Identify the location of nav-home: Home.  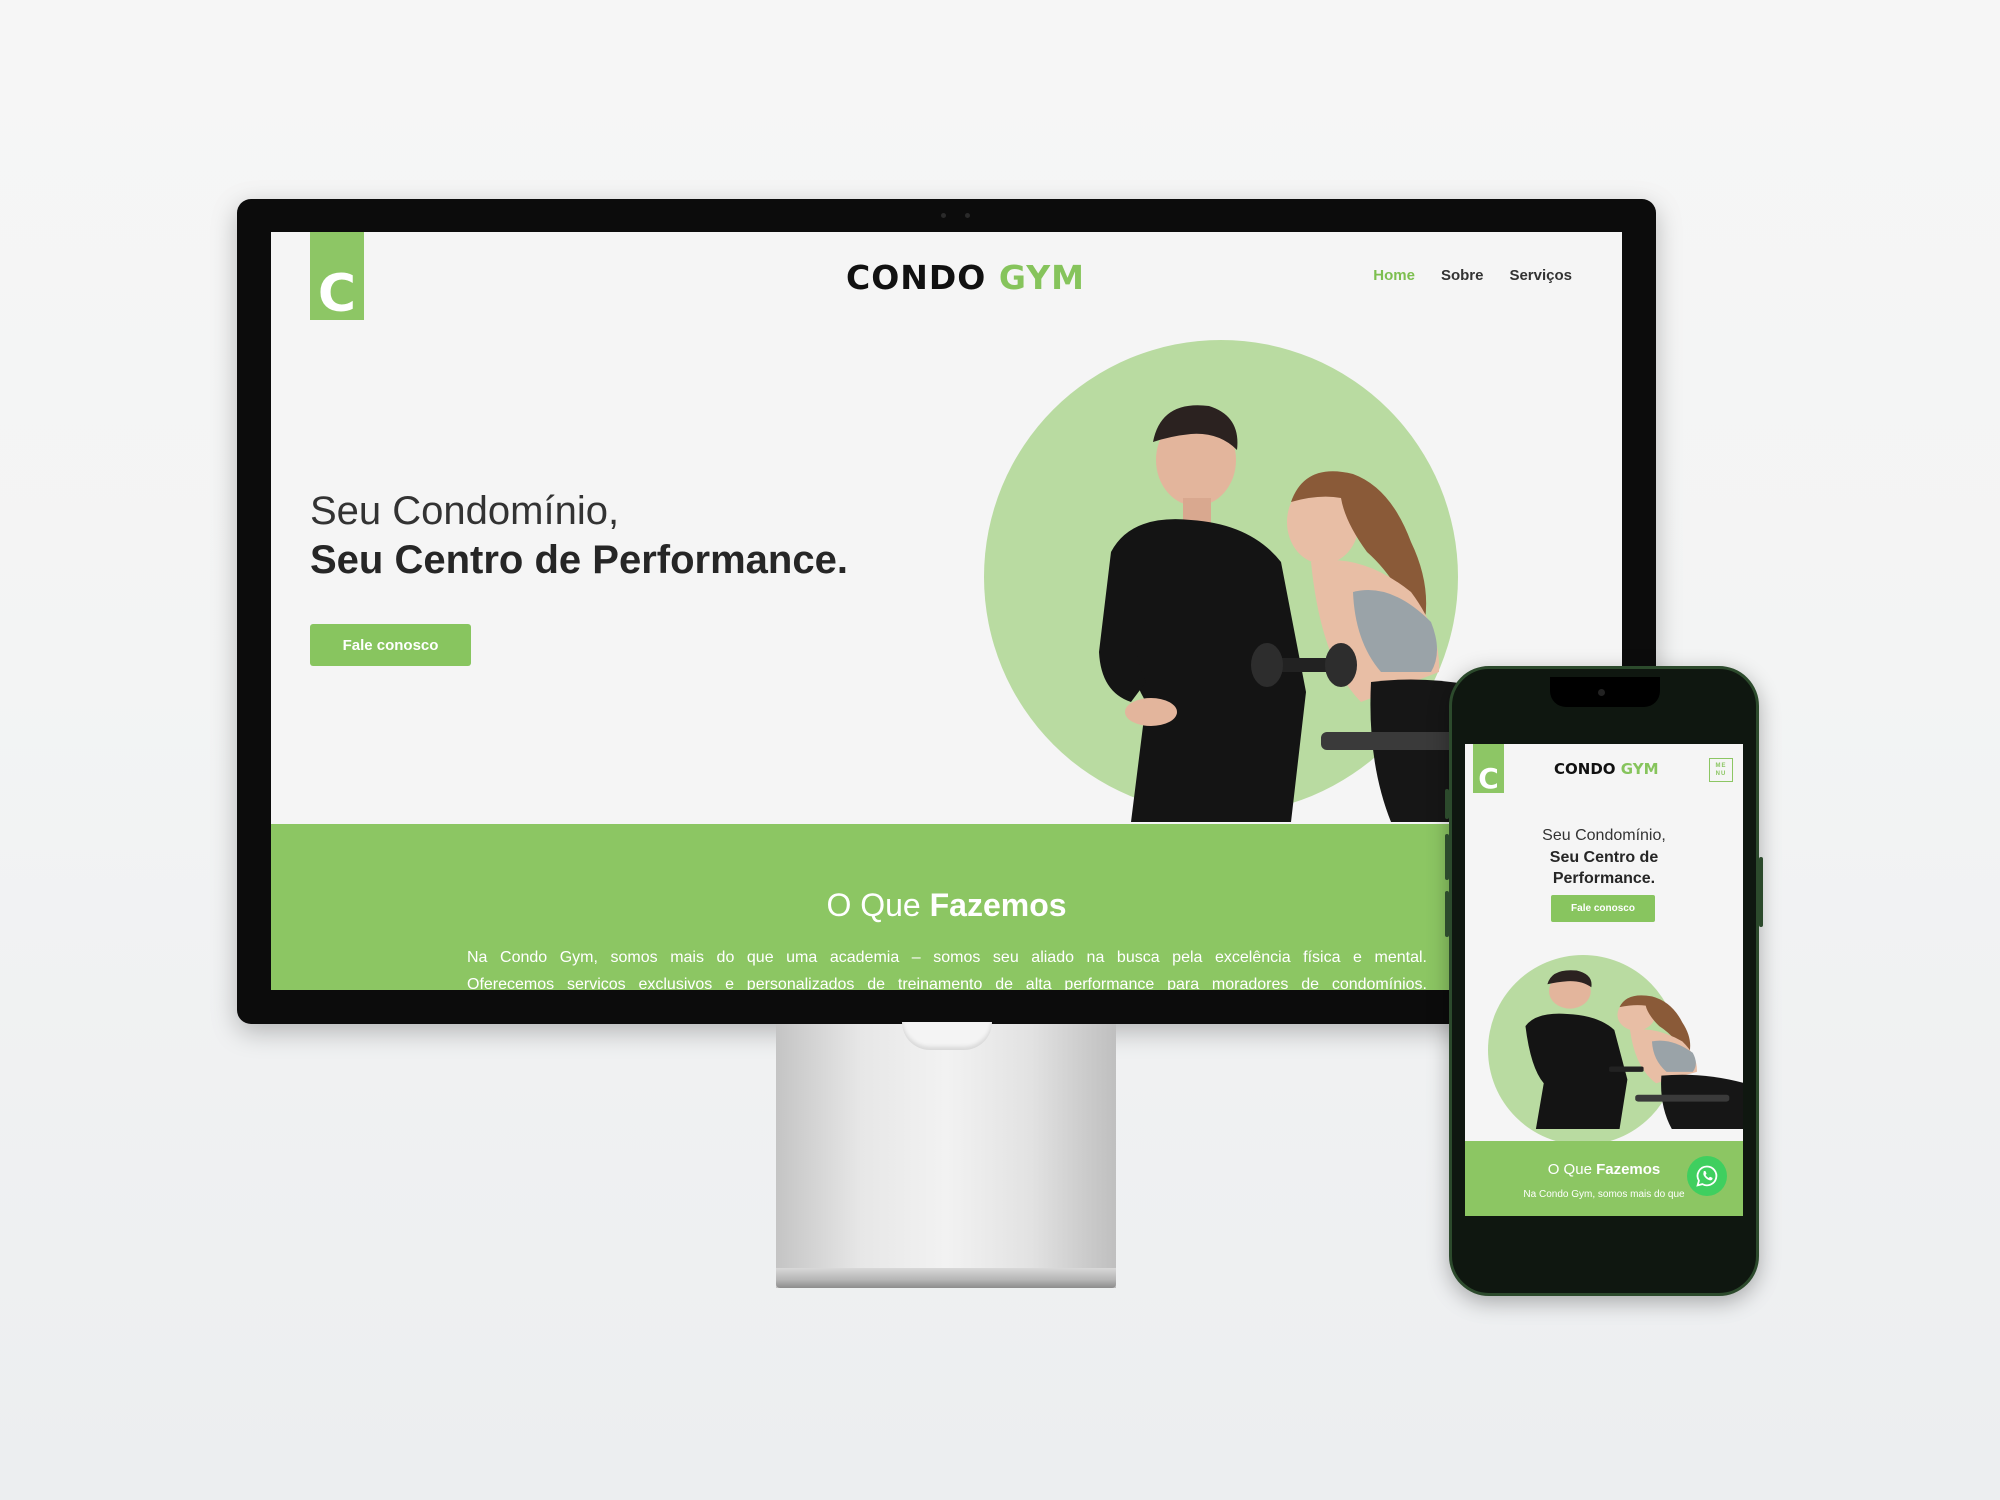
(1394, 275).